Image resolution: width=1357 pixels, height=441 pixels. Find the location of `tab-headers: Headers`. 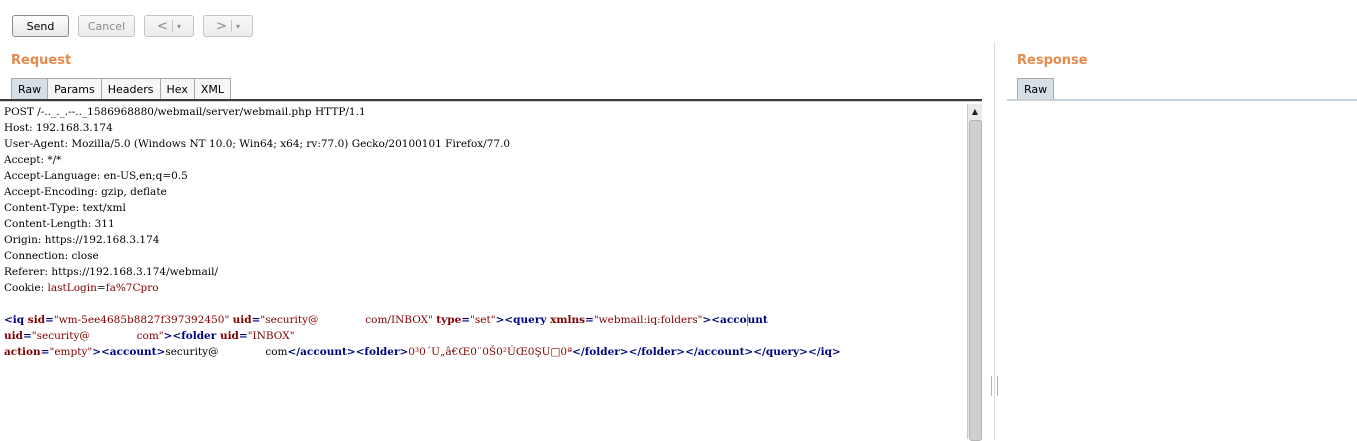

tab-headers: Headers is located at coordinates (130, 88).